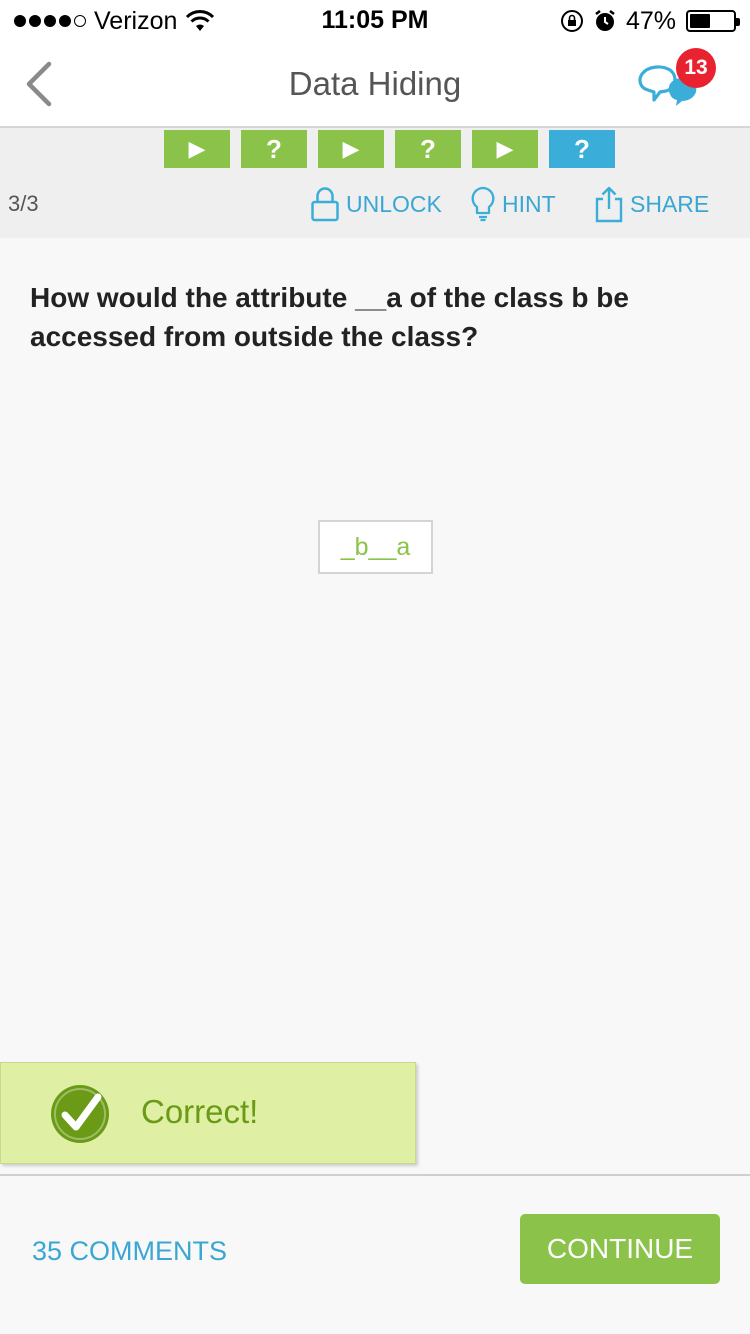  Describe the element at coordinates (700, 21) in the screenshot. I see `battery-level` at that location.